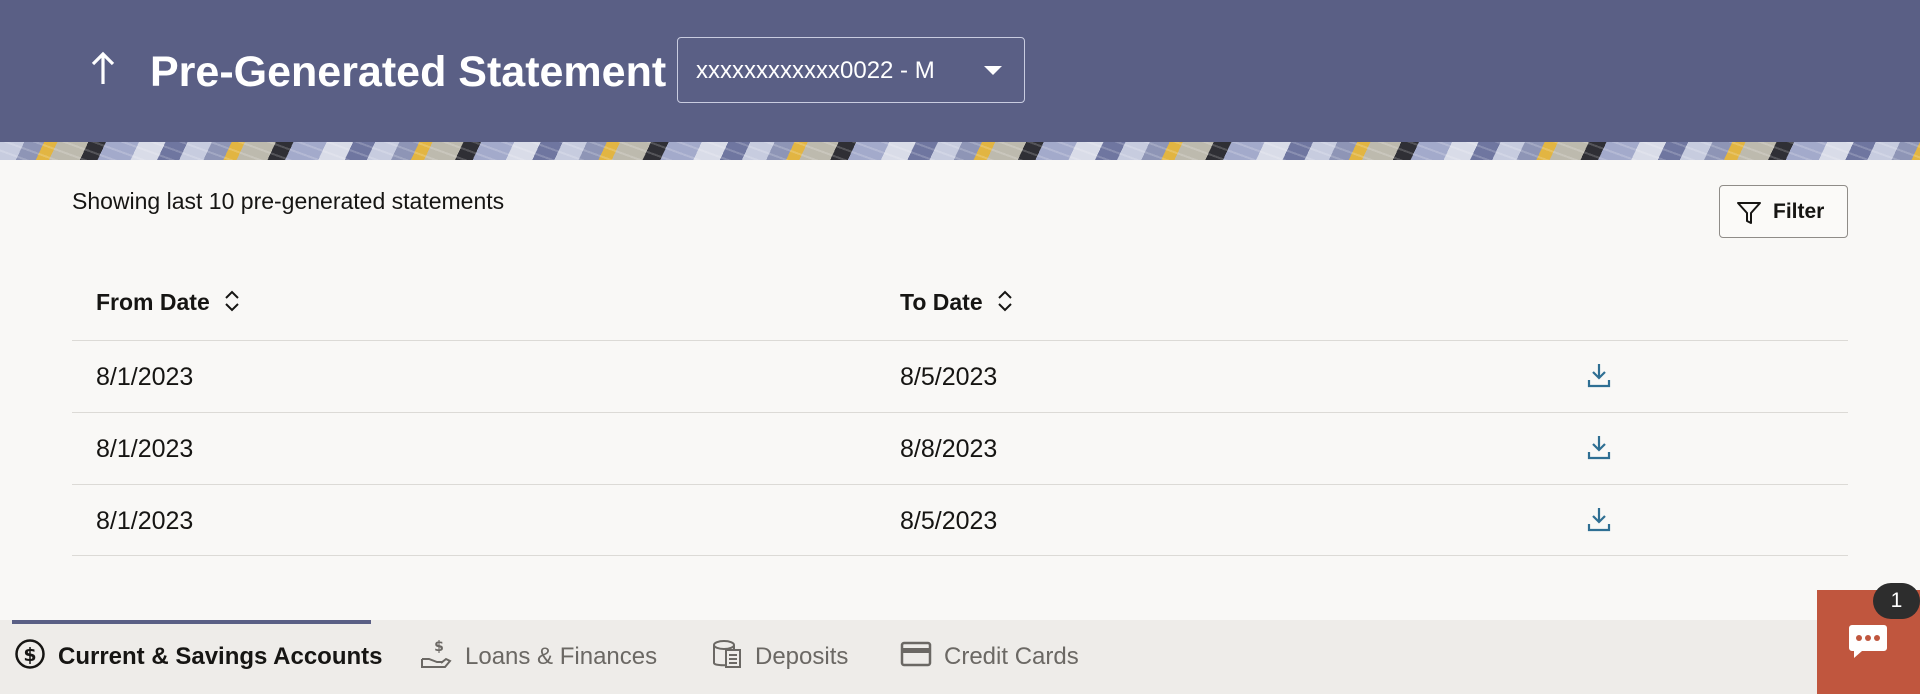 The height and width of the screenshot is (694, 1920). I want to click on notification-badge: 1, so click(1896, 601).